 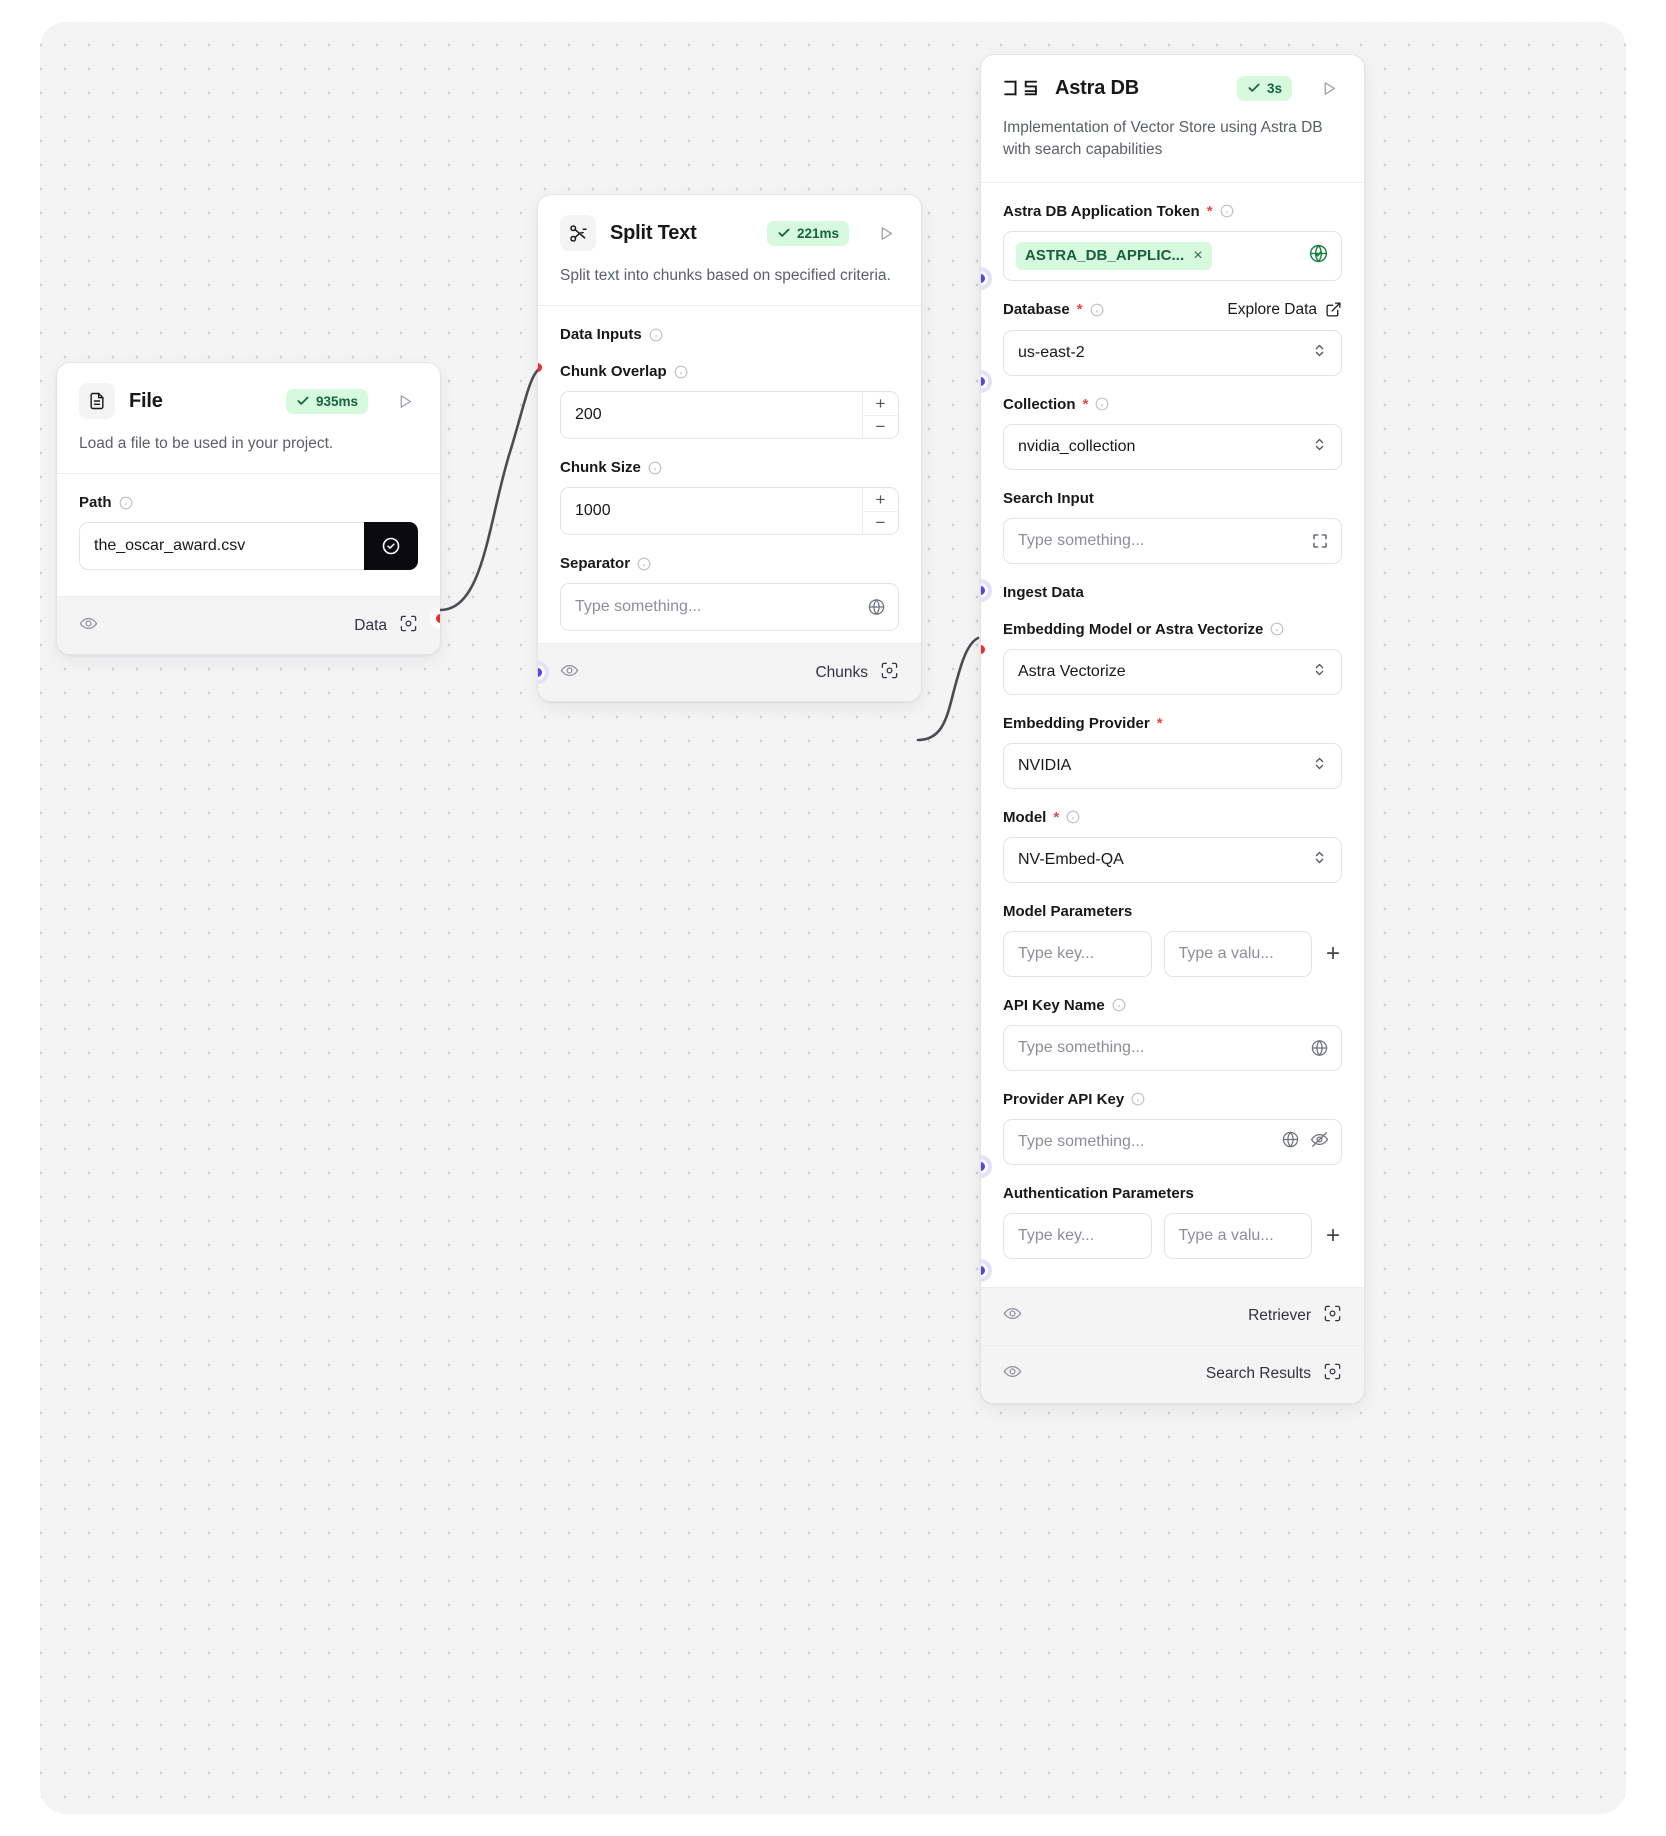 What do you see at coordinates (248, 625) in the screenshot?
I see `file-node-footer: Data` at bounding box center [248, 625].